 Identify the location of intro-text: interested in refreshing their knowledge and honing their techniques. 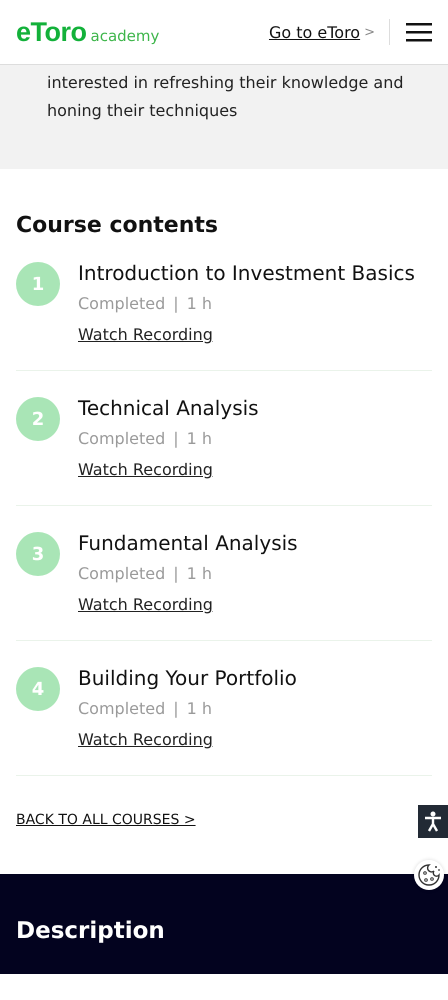
(225, 97).